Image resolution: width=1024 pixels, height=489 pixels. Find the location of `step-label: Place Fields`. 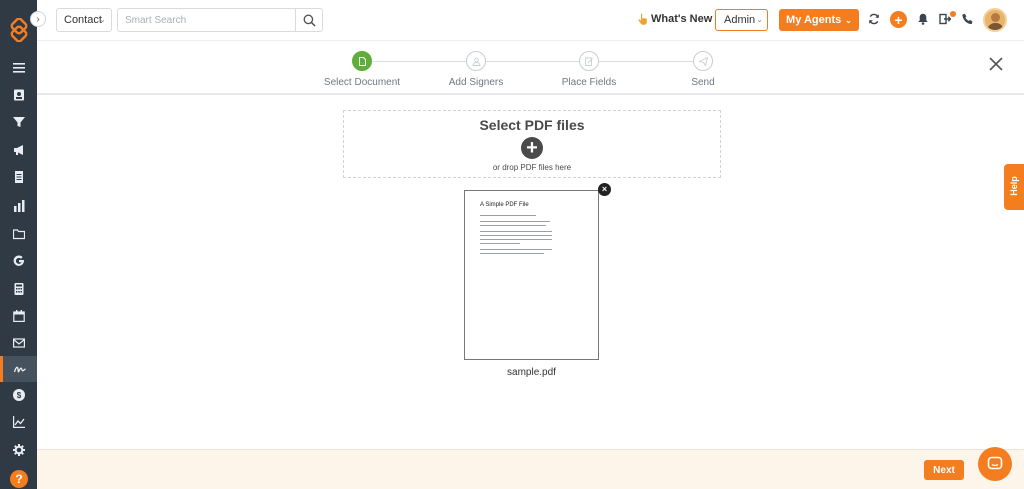

step-label: Place Fields is located at coordinates (589, 82).